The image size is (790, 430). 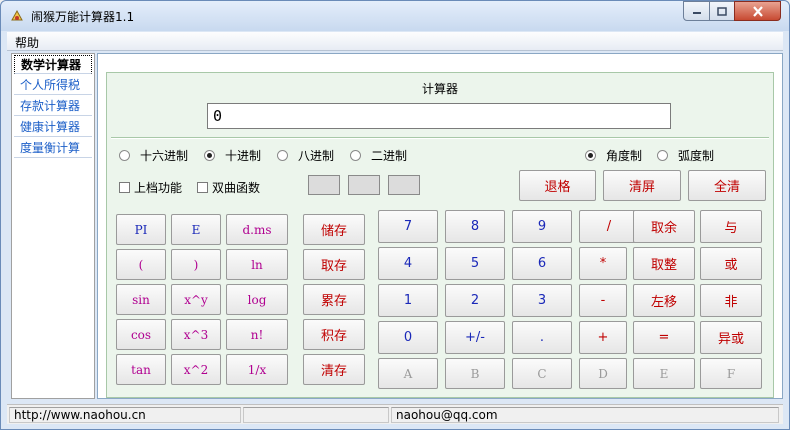 I want to click on close-paren-button: ), so click(x=196, y=264).